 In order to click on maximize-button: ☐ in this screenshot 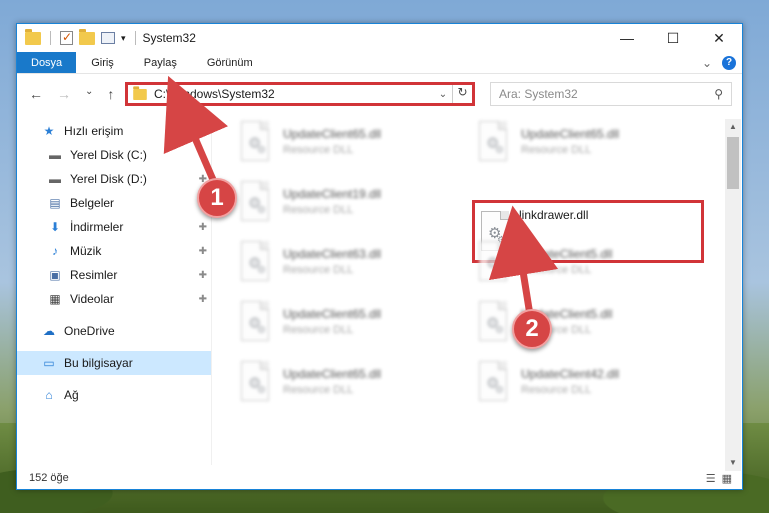, I will do `click(673, 38)`.